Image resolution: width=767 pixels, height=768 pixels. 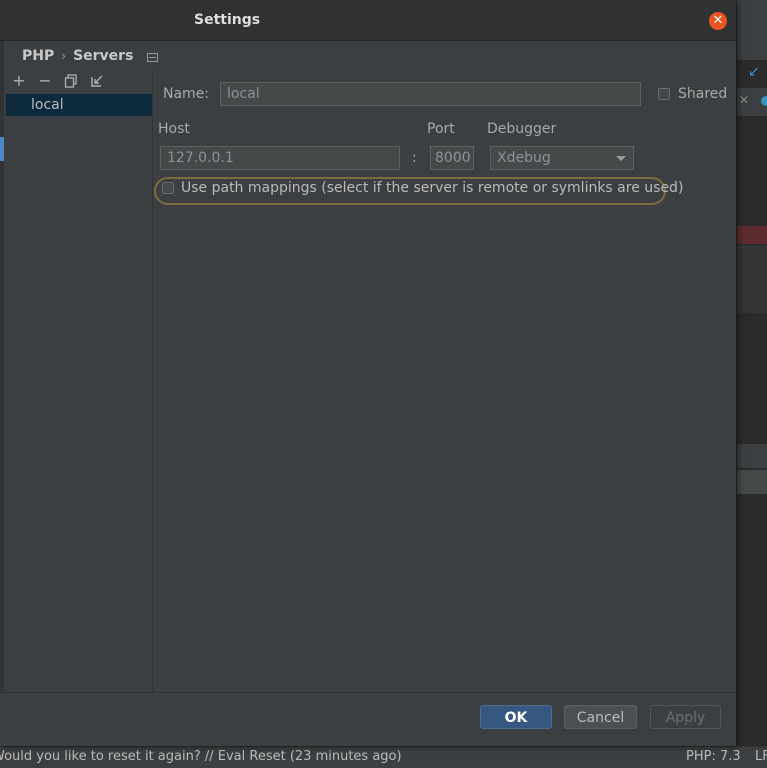 I want to click on ide-editor-area, so click(x=752, y=279).